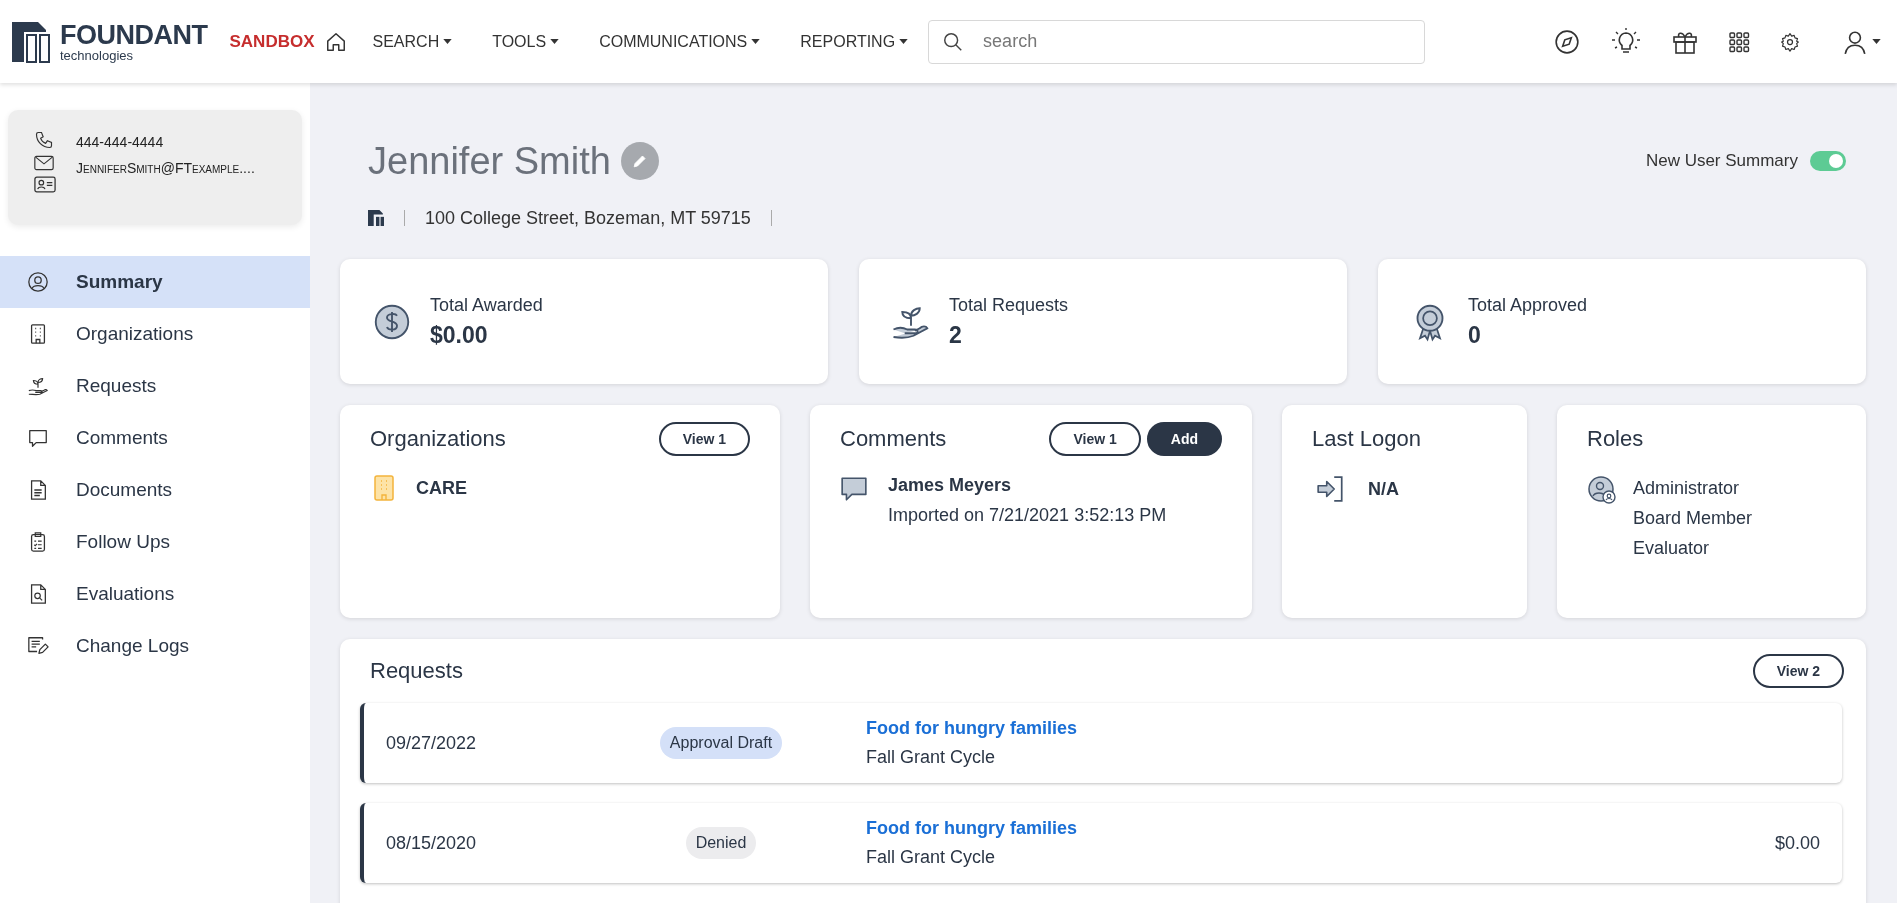 This screenshot has width=1897, height=903. Describe the element at coordinates (38, 646) in the screenshot. I see `edit-list-icon` at that location.